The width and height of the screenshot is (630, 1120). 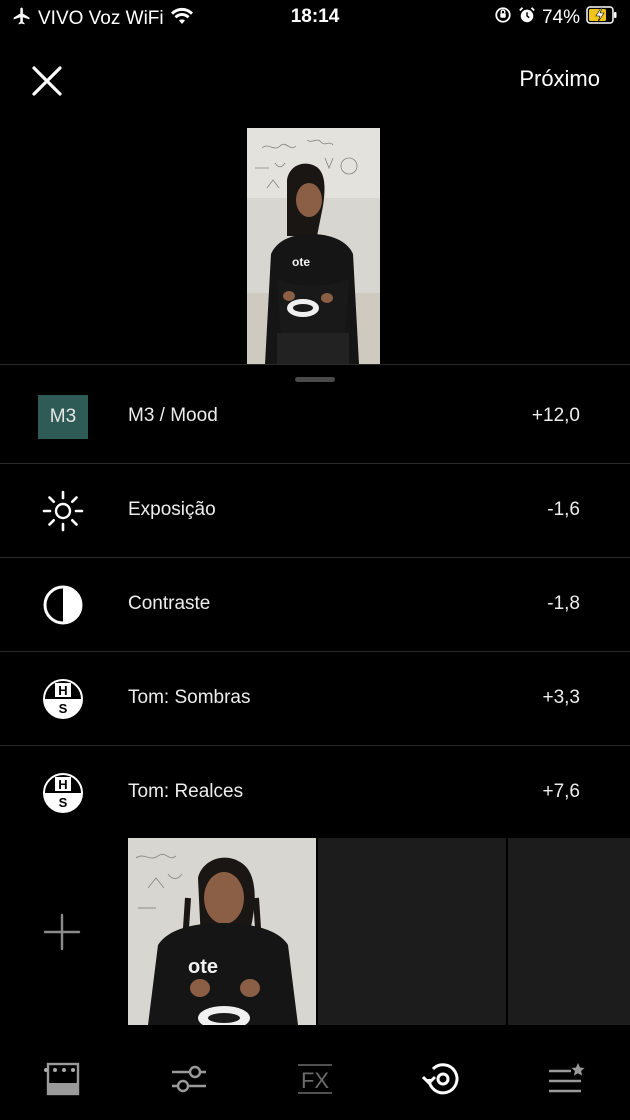 I want to click on recipes-icon, so click(x=567, y=1078).